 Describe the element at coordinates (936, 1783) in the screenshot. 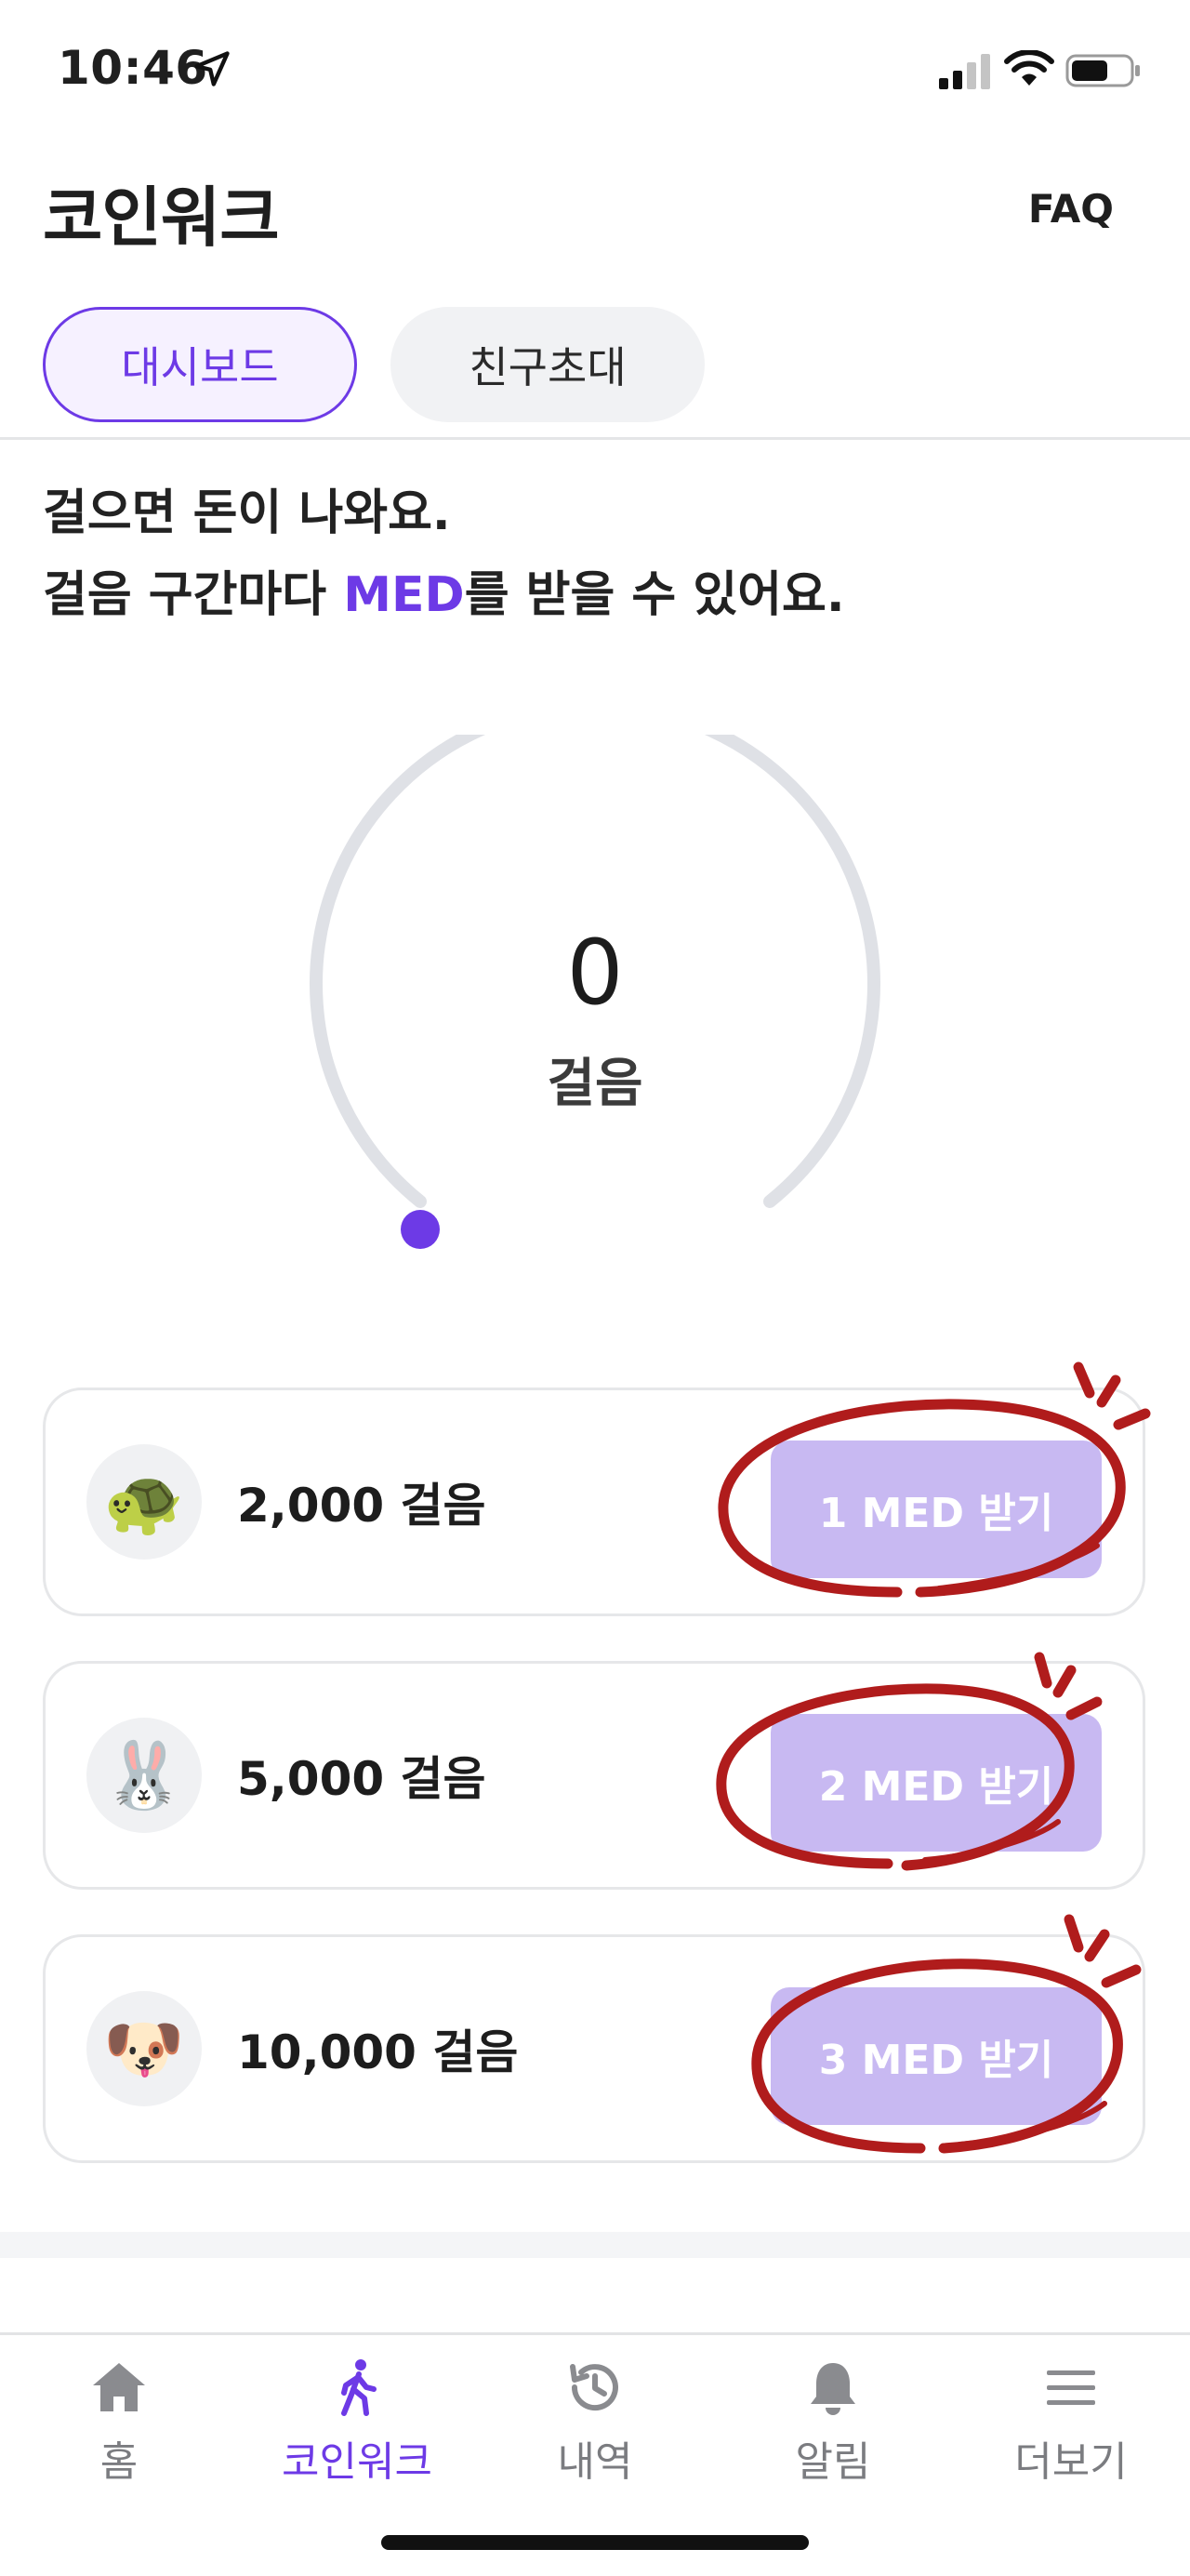

I see `claim-reward-button: 2 MED 받기` at that location.